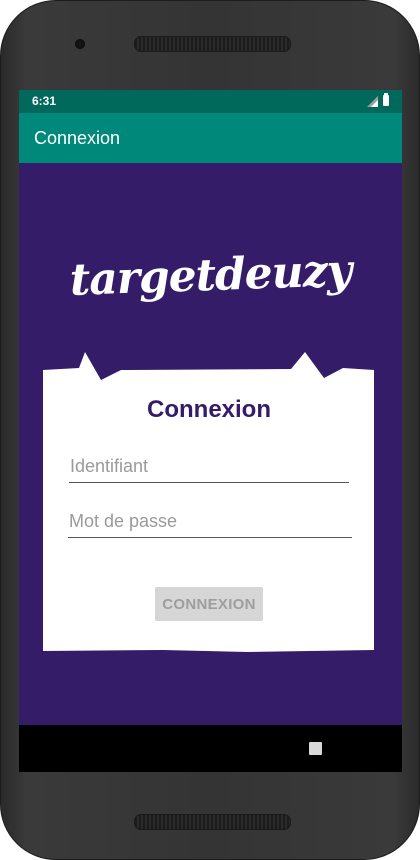 The width and height of the screenshot is (420, 860). Describe the element at coordinates (210, 138) in the screenshot. I see `app-bar: Connexion` at that location.